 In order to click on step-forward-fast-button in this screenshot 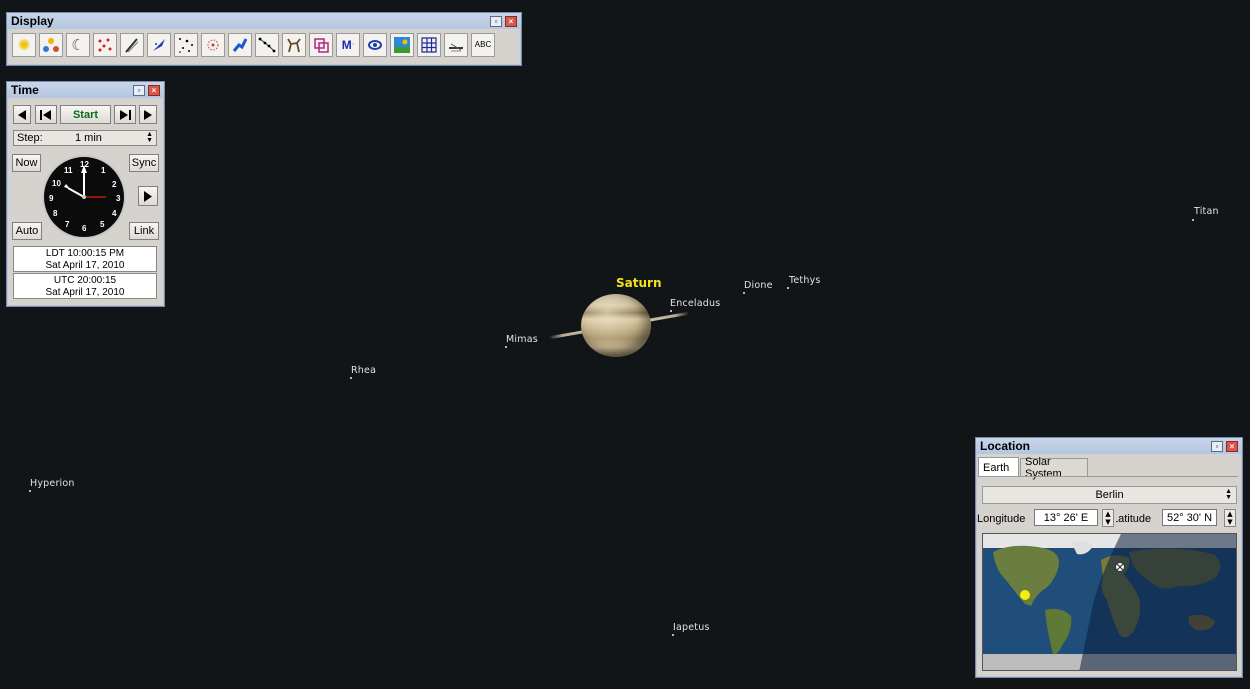, I will do `click(148, 114)`.